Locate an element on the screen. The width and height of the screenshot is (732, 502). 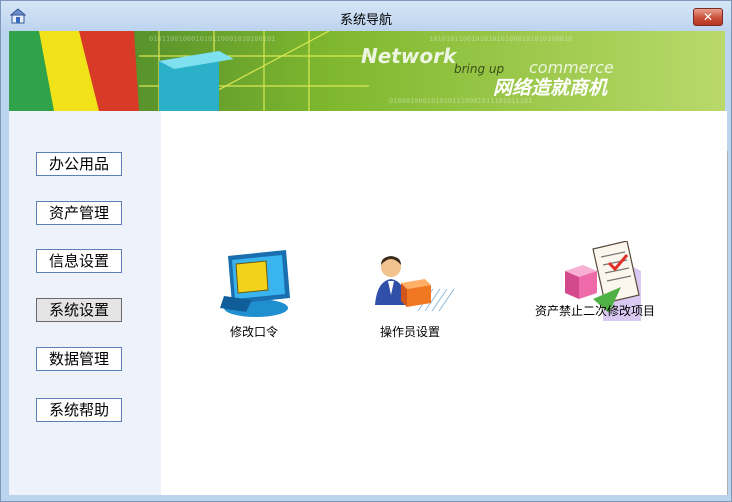
asset-lock-item: 资产禁止二次修改项目 is located at coordinates (603, 291).